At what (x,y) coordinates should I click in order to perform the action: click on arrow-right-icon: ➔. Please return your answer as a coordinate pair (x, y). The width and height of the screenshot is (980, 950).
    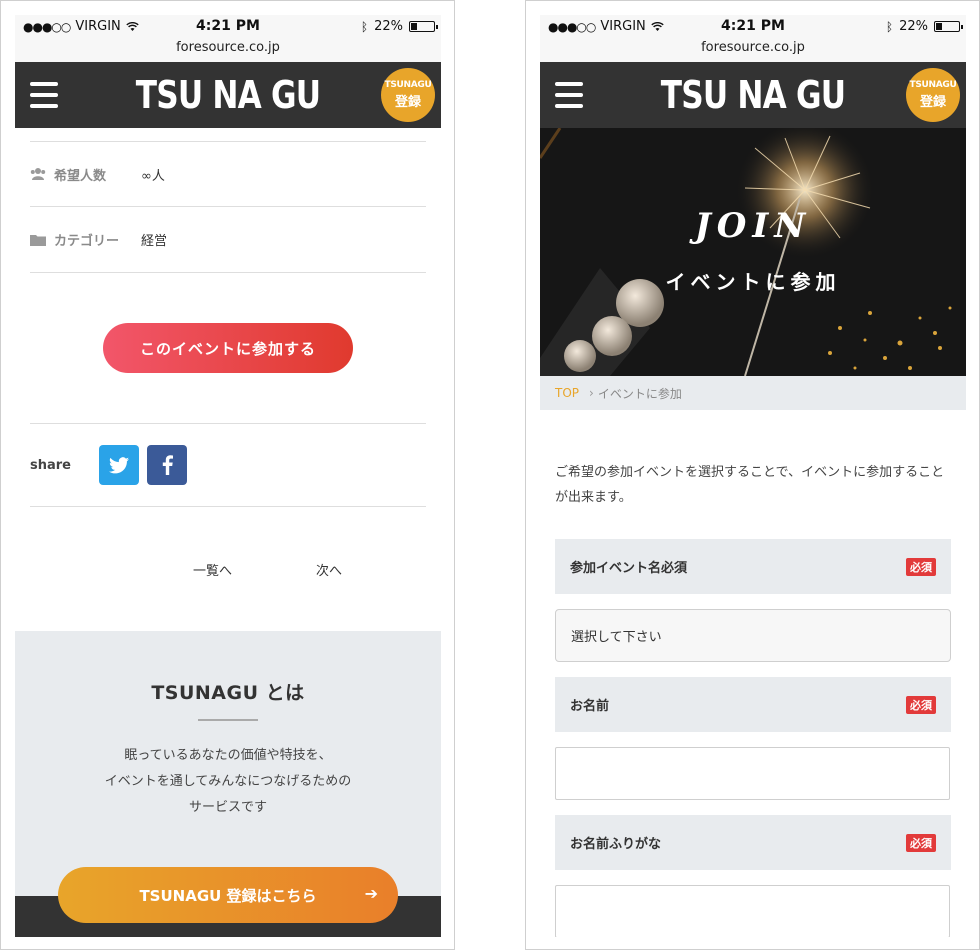
    Looking at the image, I should click on (371, 893).